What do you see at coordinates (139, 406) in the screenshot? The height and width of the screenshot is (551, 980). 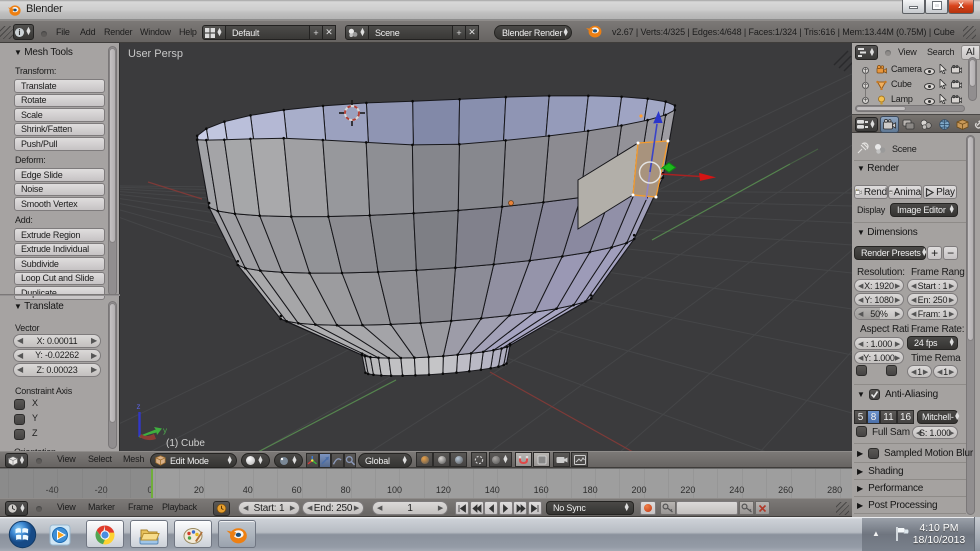 I see `svg-text: z` at bounding box center [139, 406].